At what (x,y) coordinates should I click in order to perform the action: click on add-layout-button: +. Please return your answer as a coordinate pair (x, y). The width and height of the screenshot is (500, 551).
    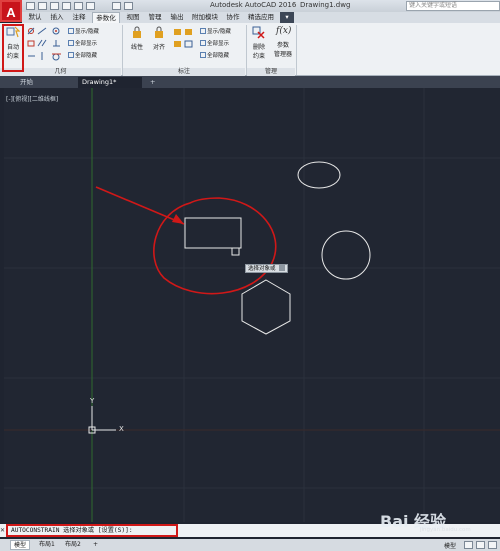
    Looking at the image, I should click on (95, 545).